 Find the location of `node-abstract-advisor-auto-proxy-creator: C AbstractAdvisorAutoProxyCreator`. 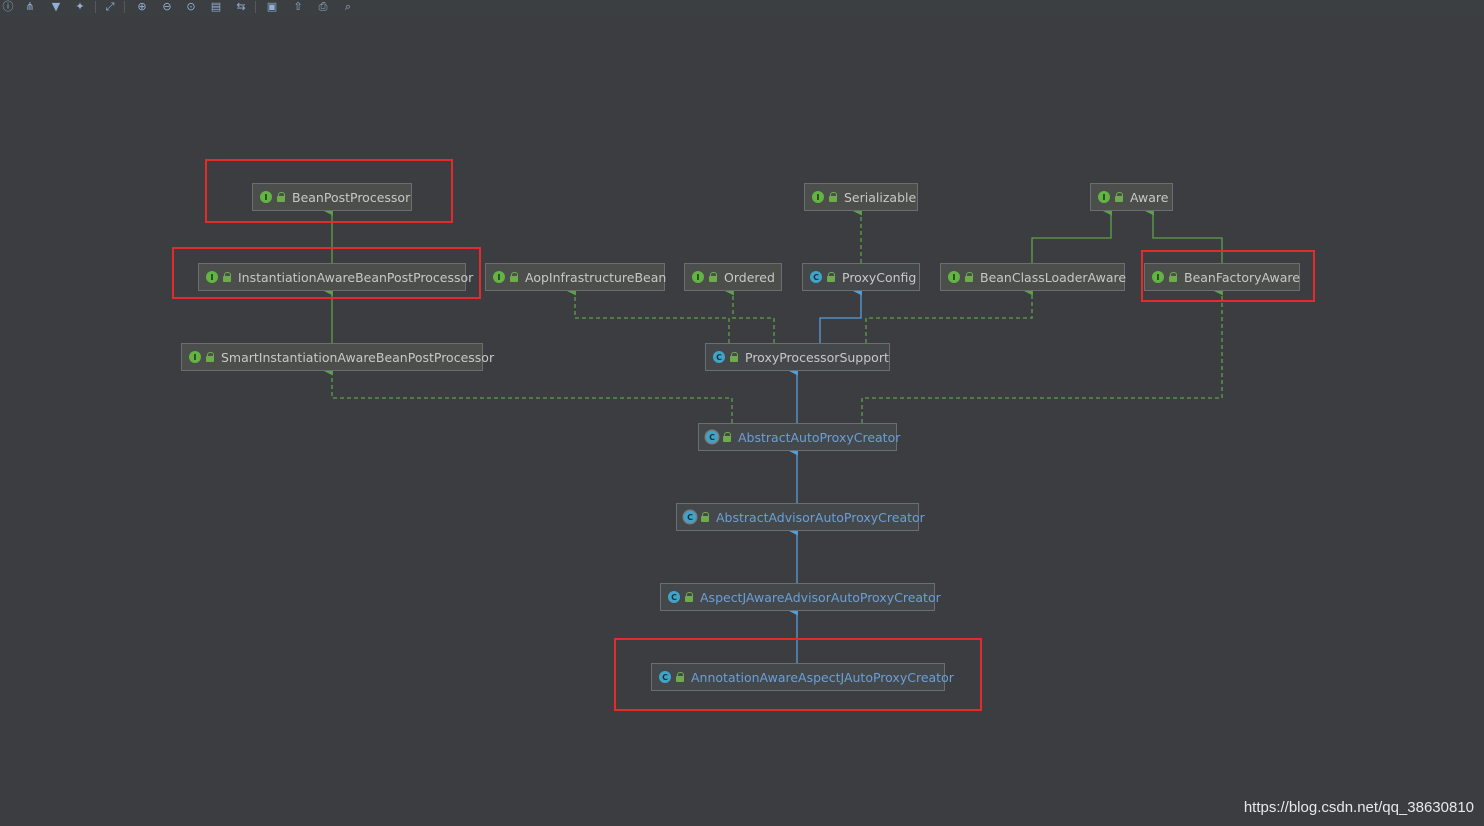

node-abstract-advisor-auto-proxy-creator: C AbstractAdvisorAutoProxyCreator is located at coordinates (800, 517).